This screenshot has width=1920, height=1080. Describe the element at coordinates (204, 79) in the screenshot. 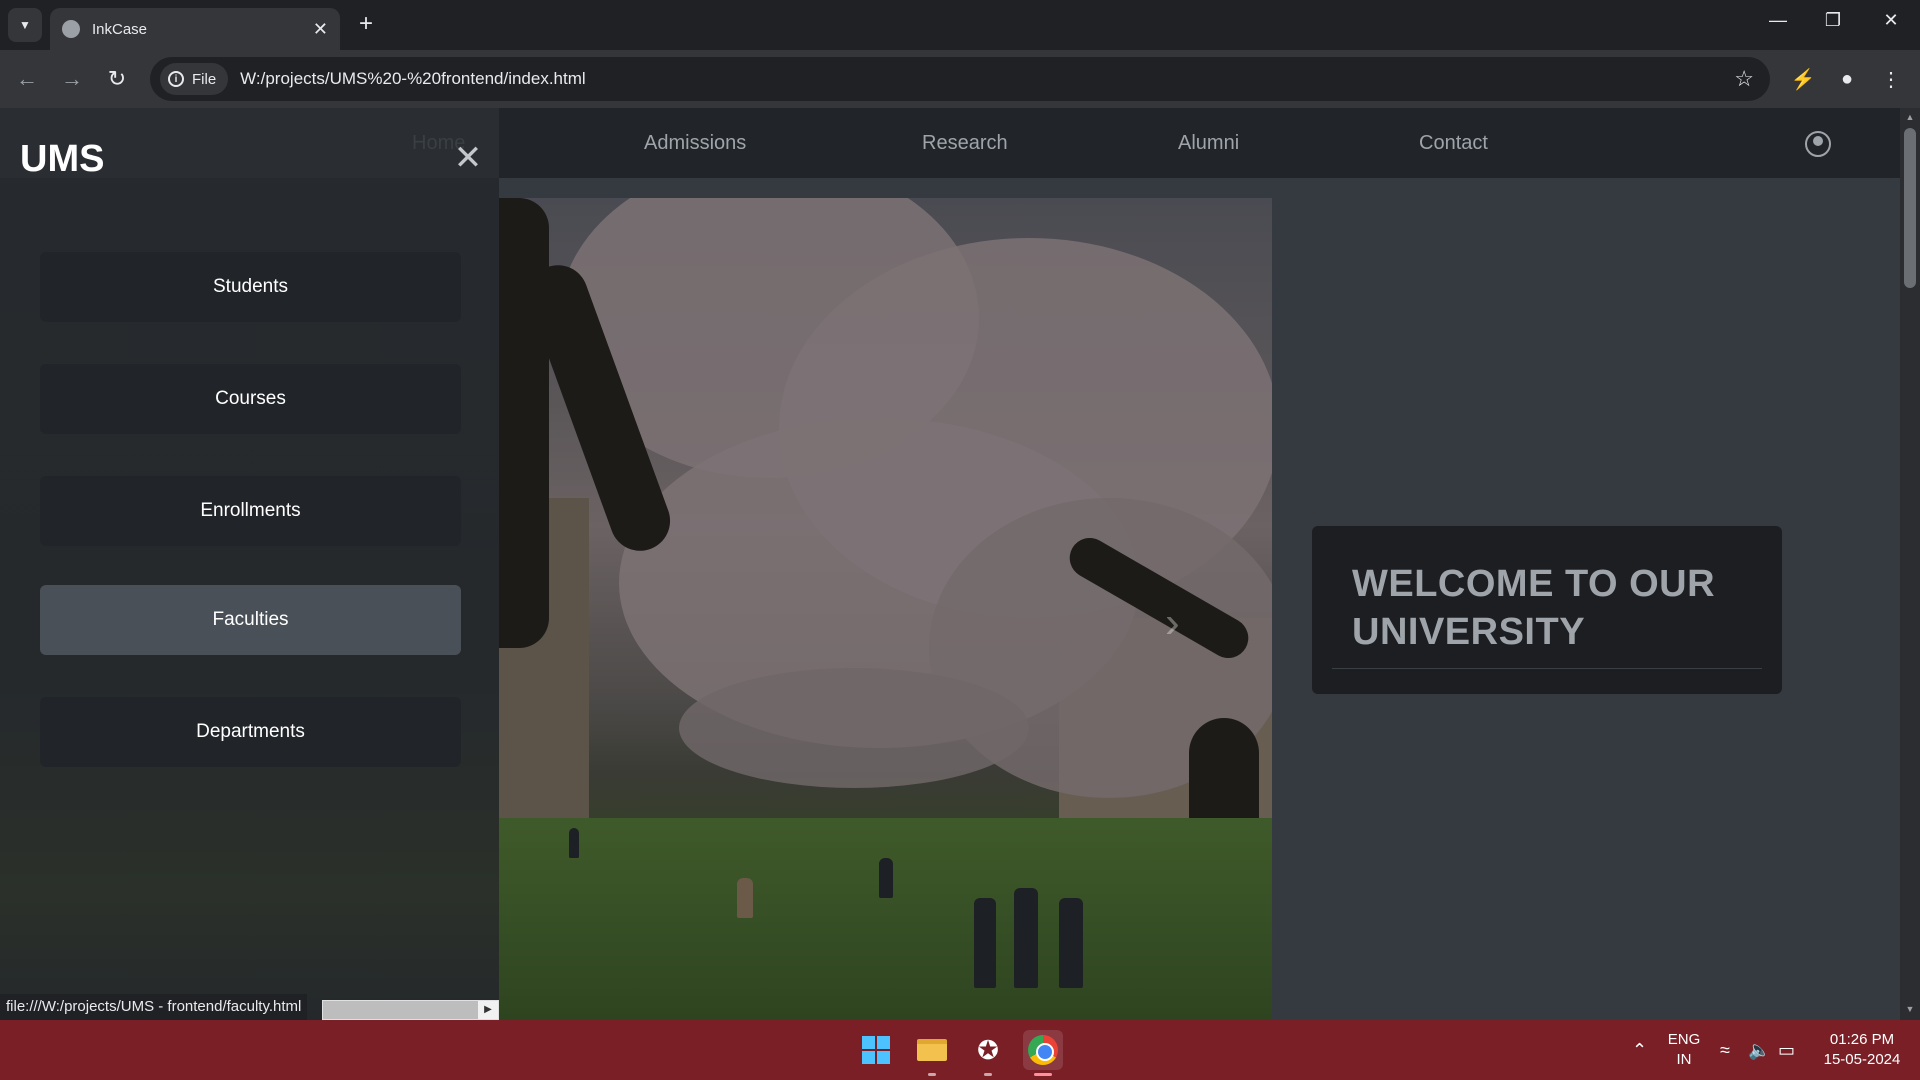

I see `site-info-label: File` at that location.